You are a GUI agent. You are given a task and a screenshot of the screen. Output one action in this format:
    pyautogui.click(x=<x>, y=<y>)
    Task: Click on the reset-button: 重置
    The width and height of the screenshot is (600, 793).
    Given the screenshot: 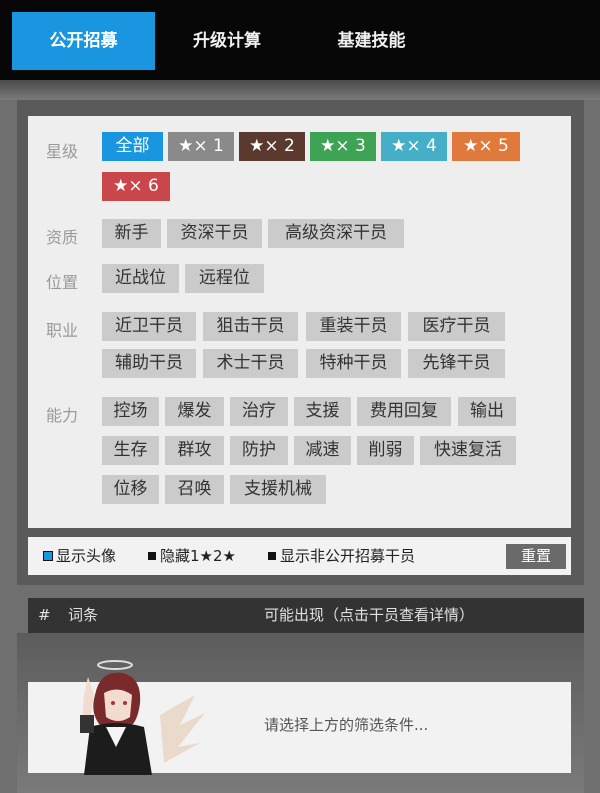 What is the action you would take?
    pyautogui.click(x=536, y=556)
    